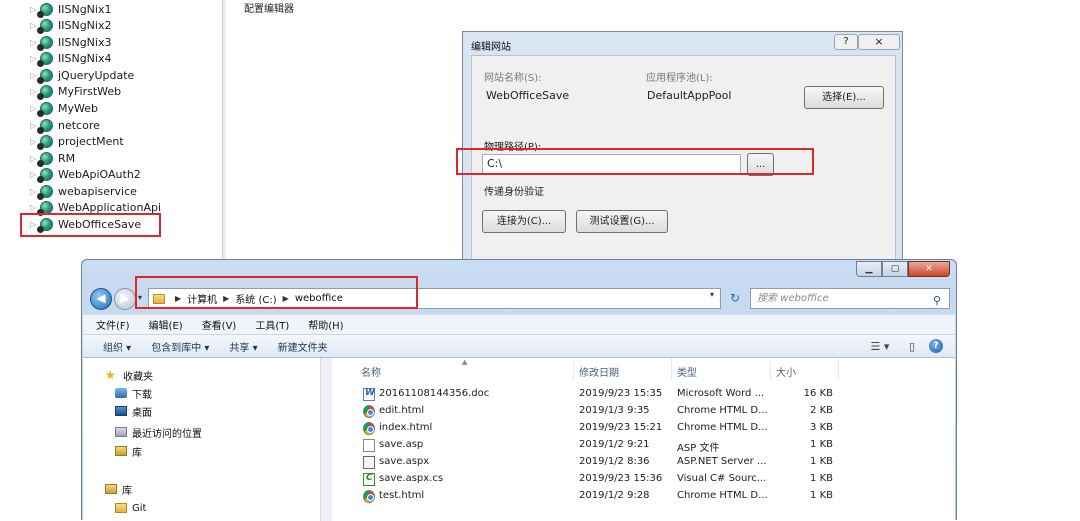 This screenshot has height=521, width=1080. I want to click on menu-edit: 编辑(E), so click(162, 324).